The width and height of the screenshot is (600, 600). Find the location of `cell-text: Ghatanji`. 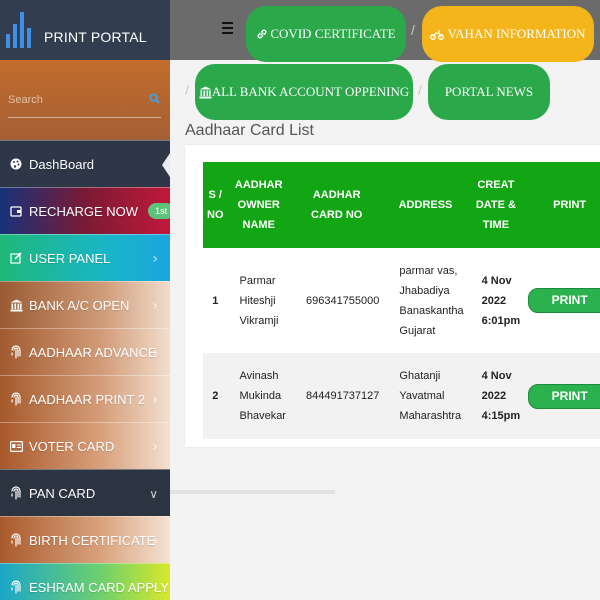

cell-text: Ghatanji is located at coordinates (420, 376).